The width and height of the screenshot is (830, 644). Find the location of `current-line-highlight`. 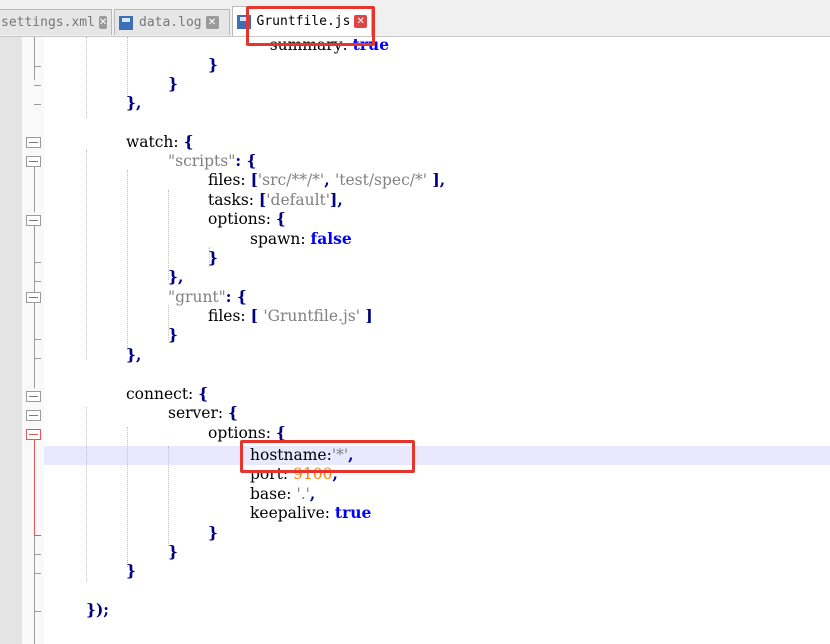

current-line-highlight is located at coordinates (437, 455).